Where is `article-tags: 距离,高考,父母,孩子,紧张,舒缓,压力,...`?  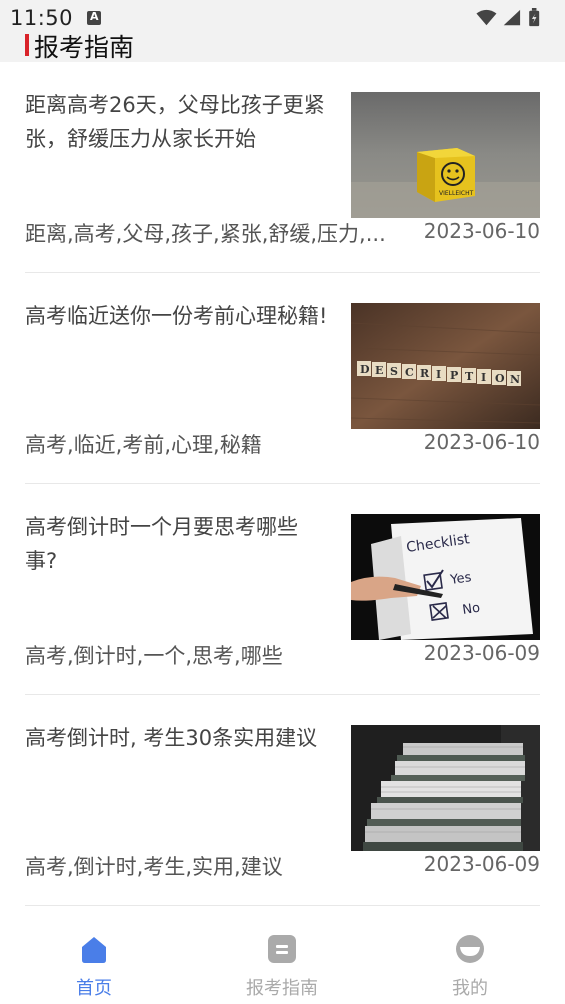
article-tags: 距离,高考,父母,孩子,紧张,舒缓,压力,... is located at coordinates (205, 234).